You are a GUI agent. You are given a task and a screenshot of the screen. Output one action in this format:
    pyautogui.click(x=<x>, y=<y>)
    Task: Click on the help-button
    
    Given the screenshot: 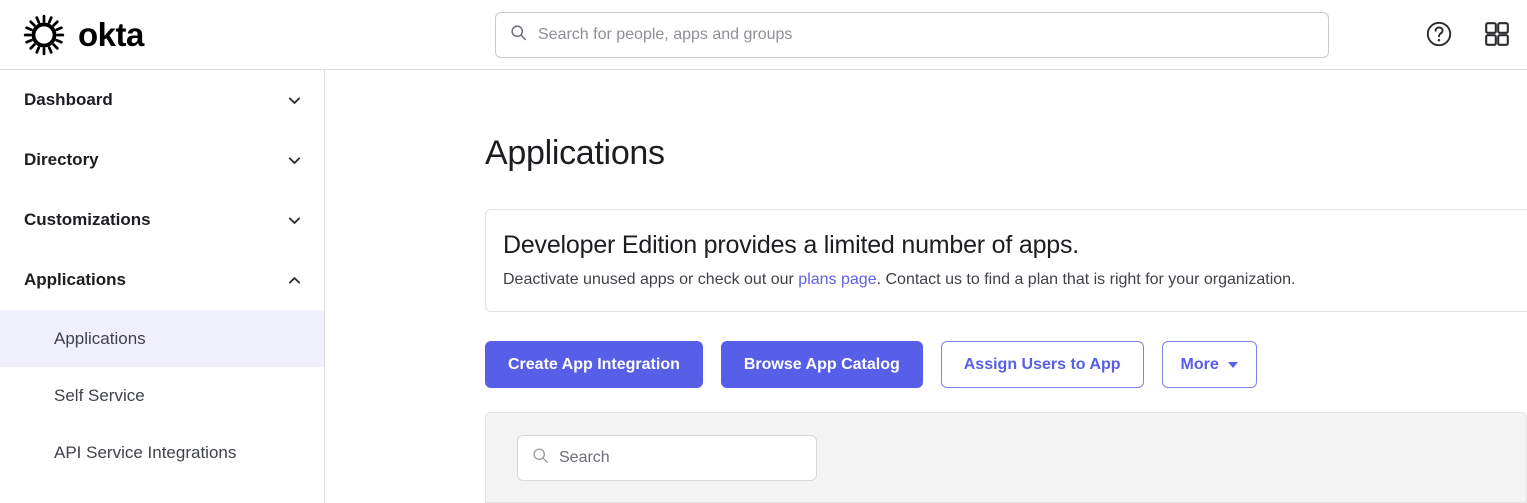 What is the action you would take?
    pyautogui.click(x=1439, y=35)
    